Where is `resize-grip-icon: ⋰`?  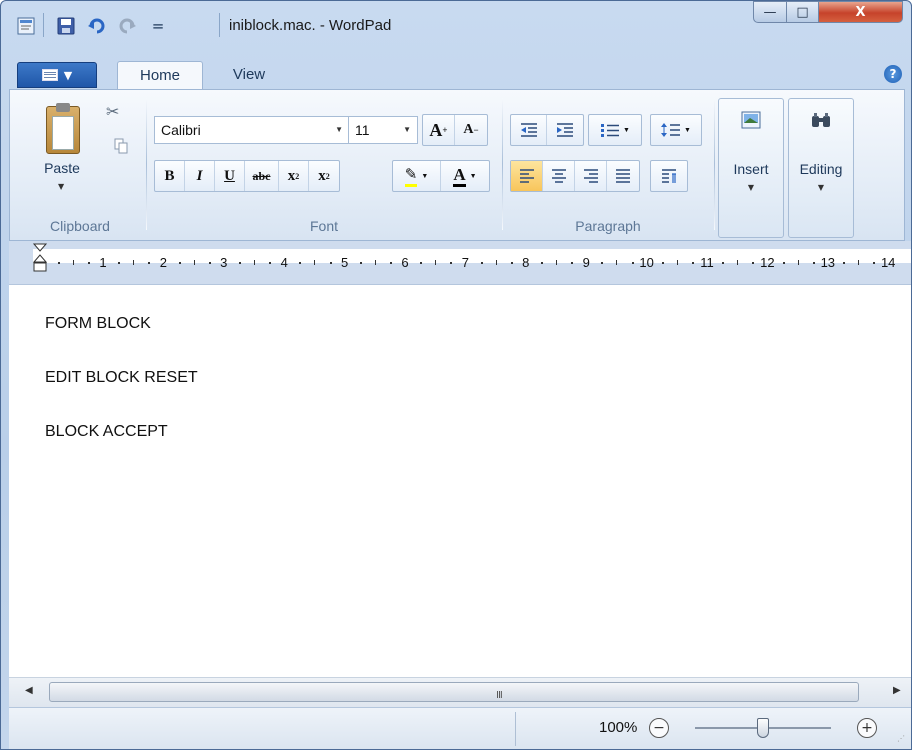
resize-grip-icon: ⋰ is located at coordinates (901, 738).